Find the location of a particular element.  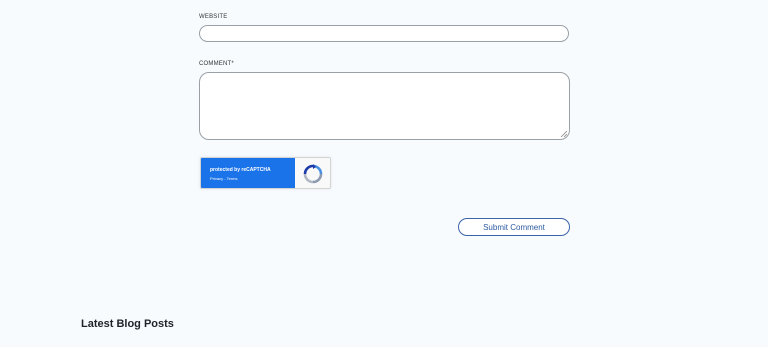

recaptcha-privacy-link: Privacy is located at coordinates (216, 178).